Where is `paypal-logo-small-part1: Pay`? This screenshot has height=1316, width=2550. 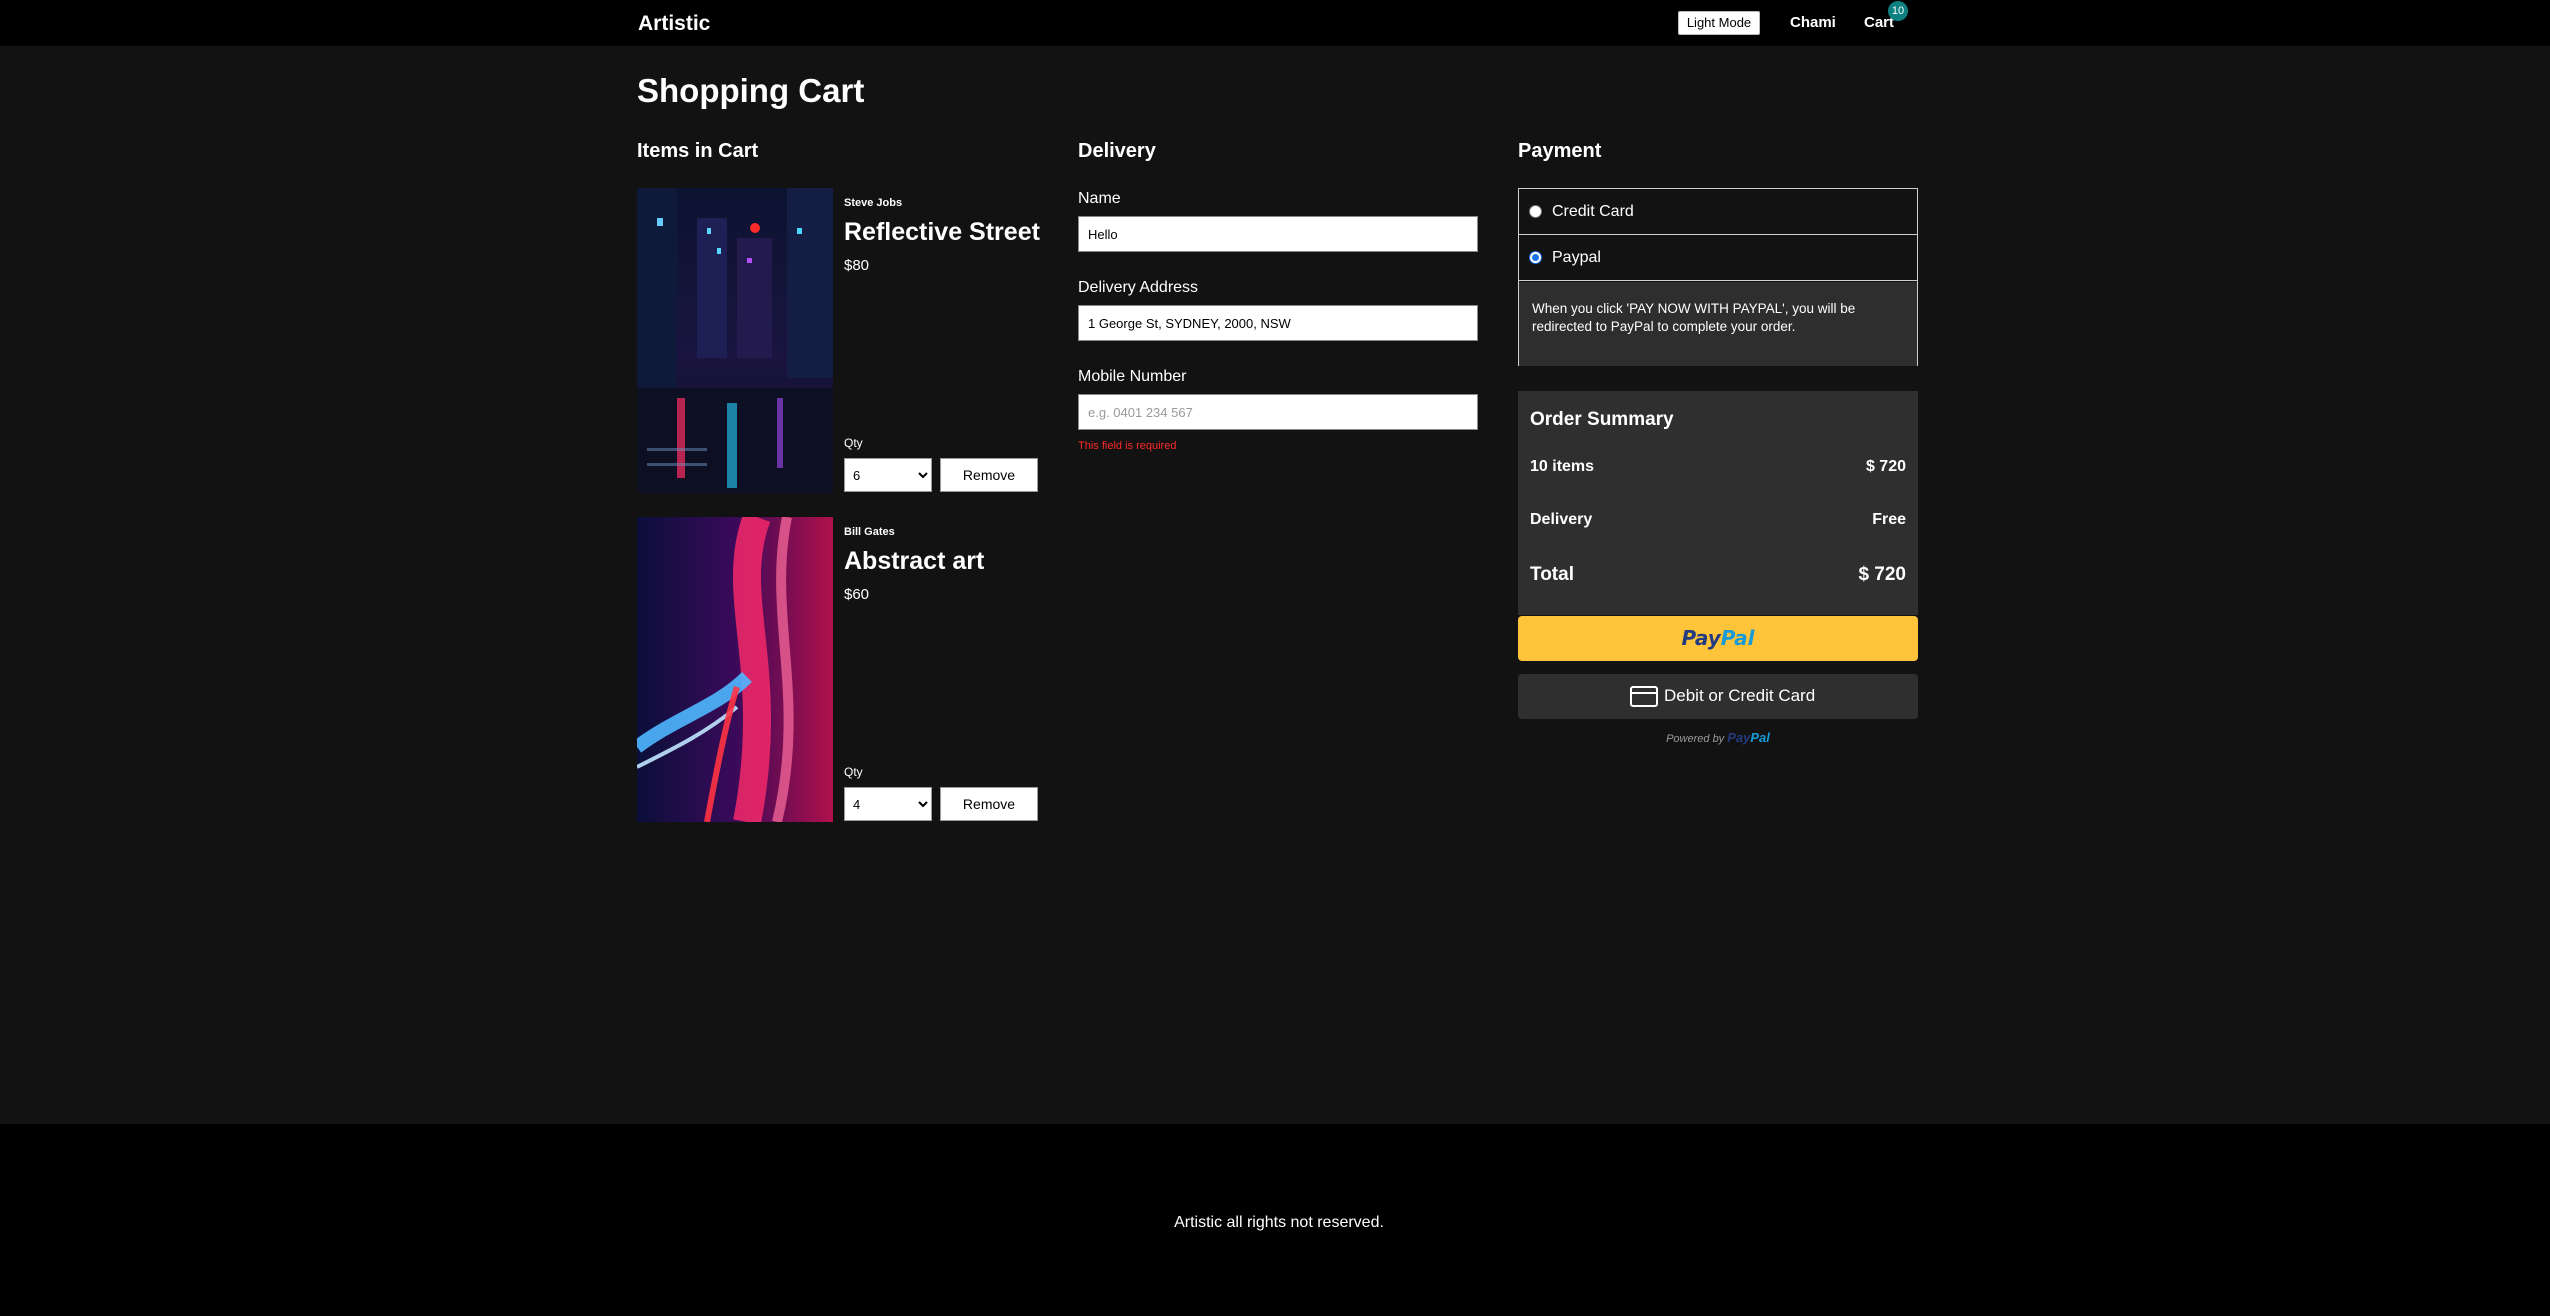
paypal-logo-small-part1: Pay is located at coordinates (1739, 737).